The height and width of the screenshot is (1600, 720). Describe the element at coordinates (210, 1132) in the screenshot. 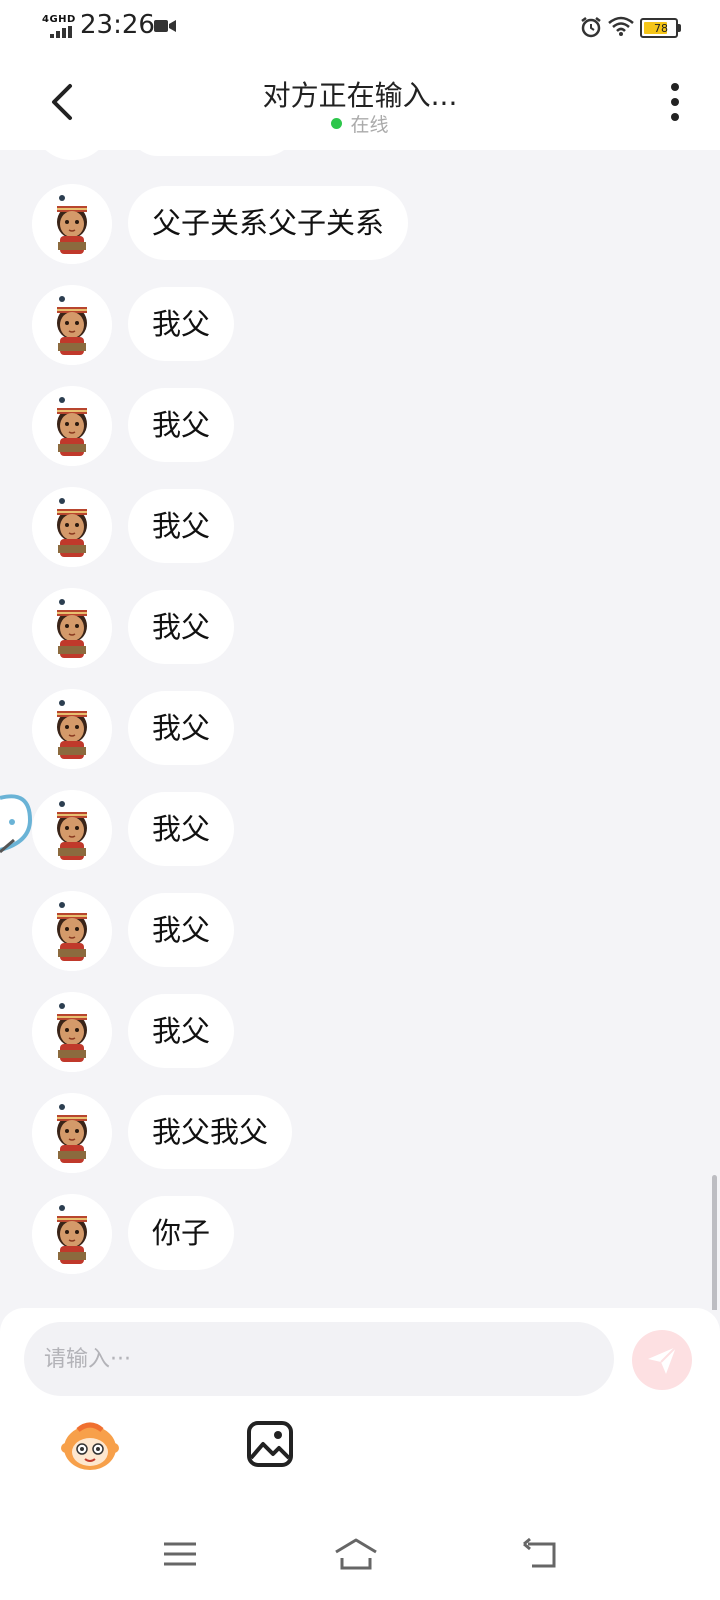

I see `message-bubble: 我父我父` at that location.